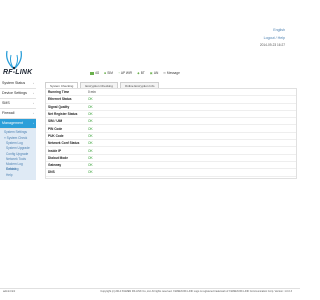 The image size is (320, 300). I want to click on logo-text: RF-LINK, so click(18, 72).